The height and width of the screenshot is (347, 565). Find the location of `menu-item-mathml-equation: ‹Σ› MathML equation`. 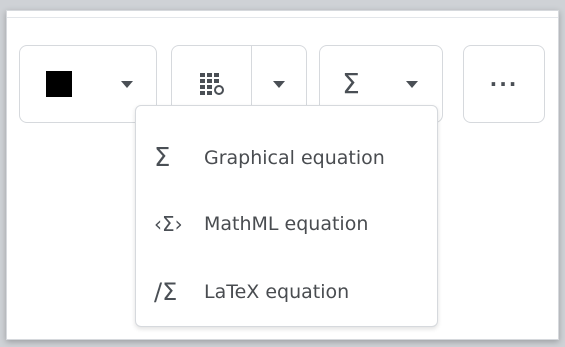

menu-item-mathml-equation: ‹Σ› MathML equation is located at coordinates (286, 224).